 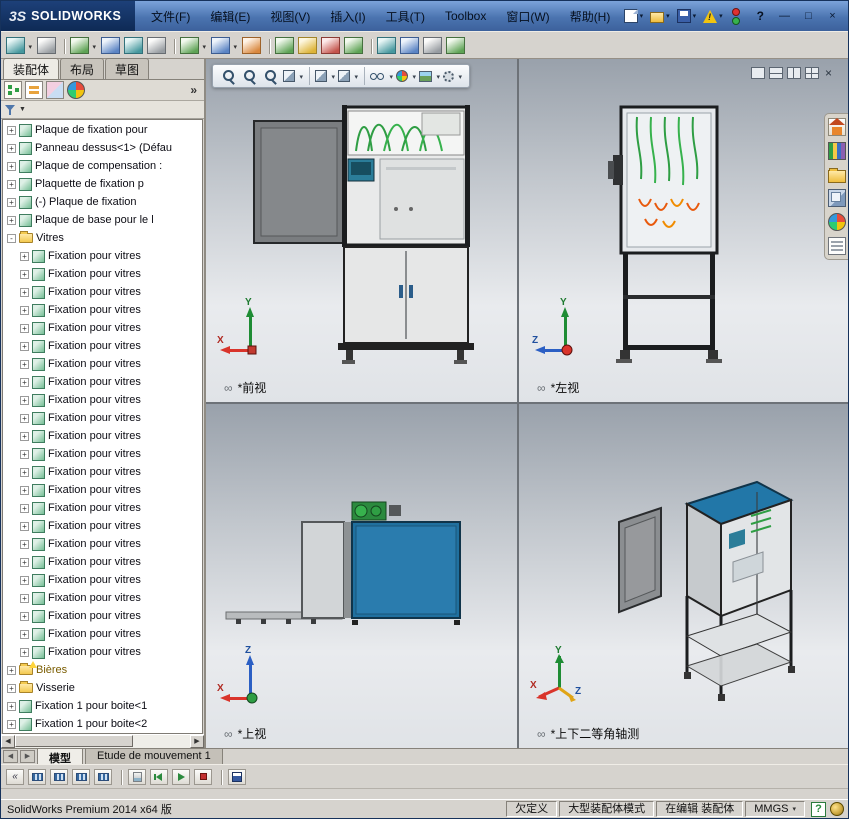 What do you see at coordinates (452, 76) in the screenshot?
I see `view-settings-icon` at bounding box center [452, 76].